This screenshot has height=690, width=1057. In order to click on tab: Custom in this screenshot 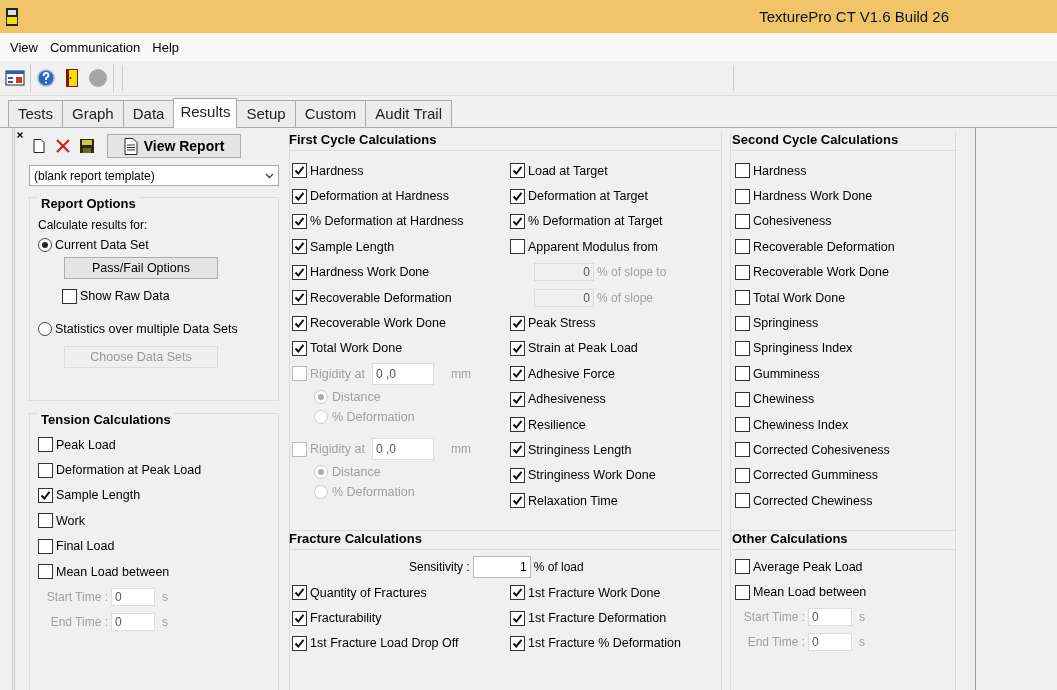, I will do `click(330, 113)`.